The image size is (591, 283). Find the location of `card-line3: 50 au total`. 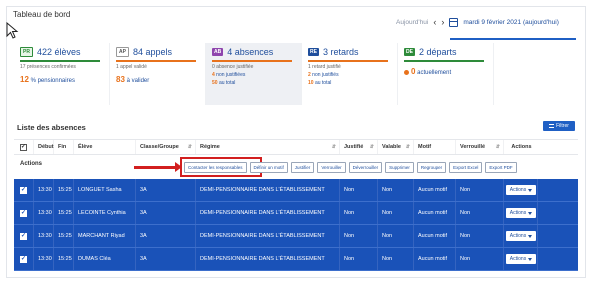

card-line3: 50 au total is located at coordinates (224, 83).